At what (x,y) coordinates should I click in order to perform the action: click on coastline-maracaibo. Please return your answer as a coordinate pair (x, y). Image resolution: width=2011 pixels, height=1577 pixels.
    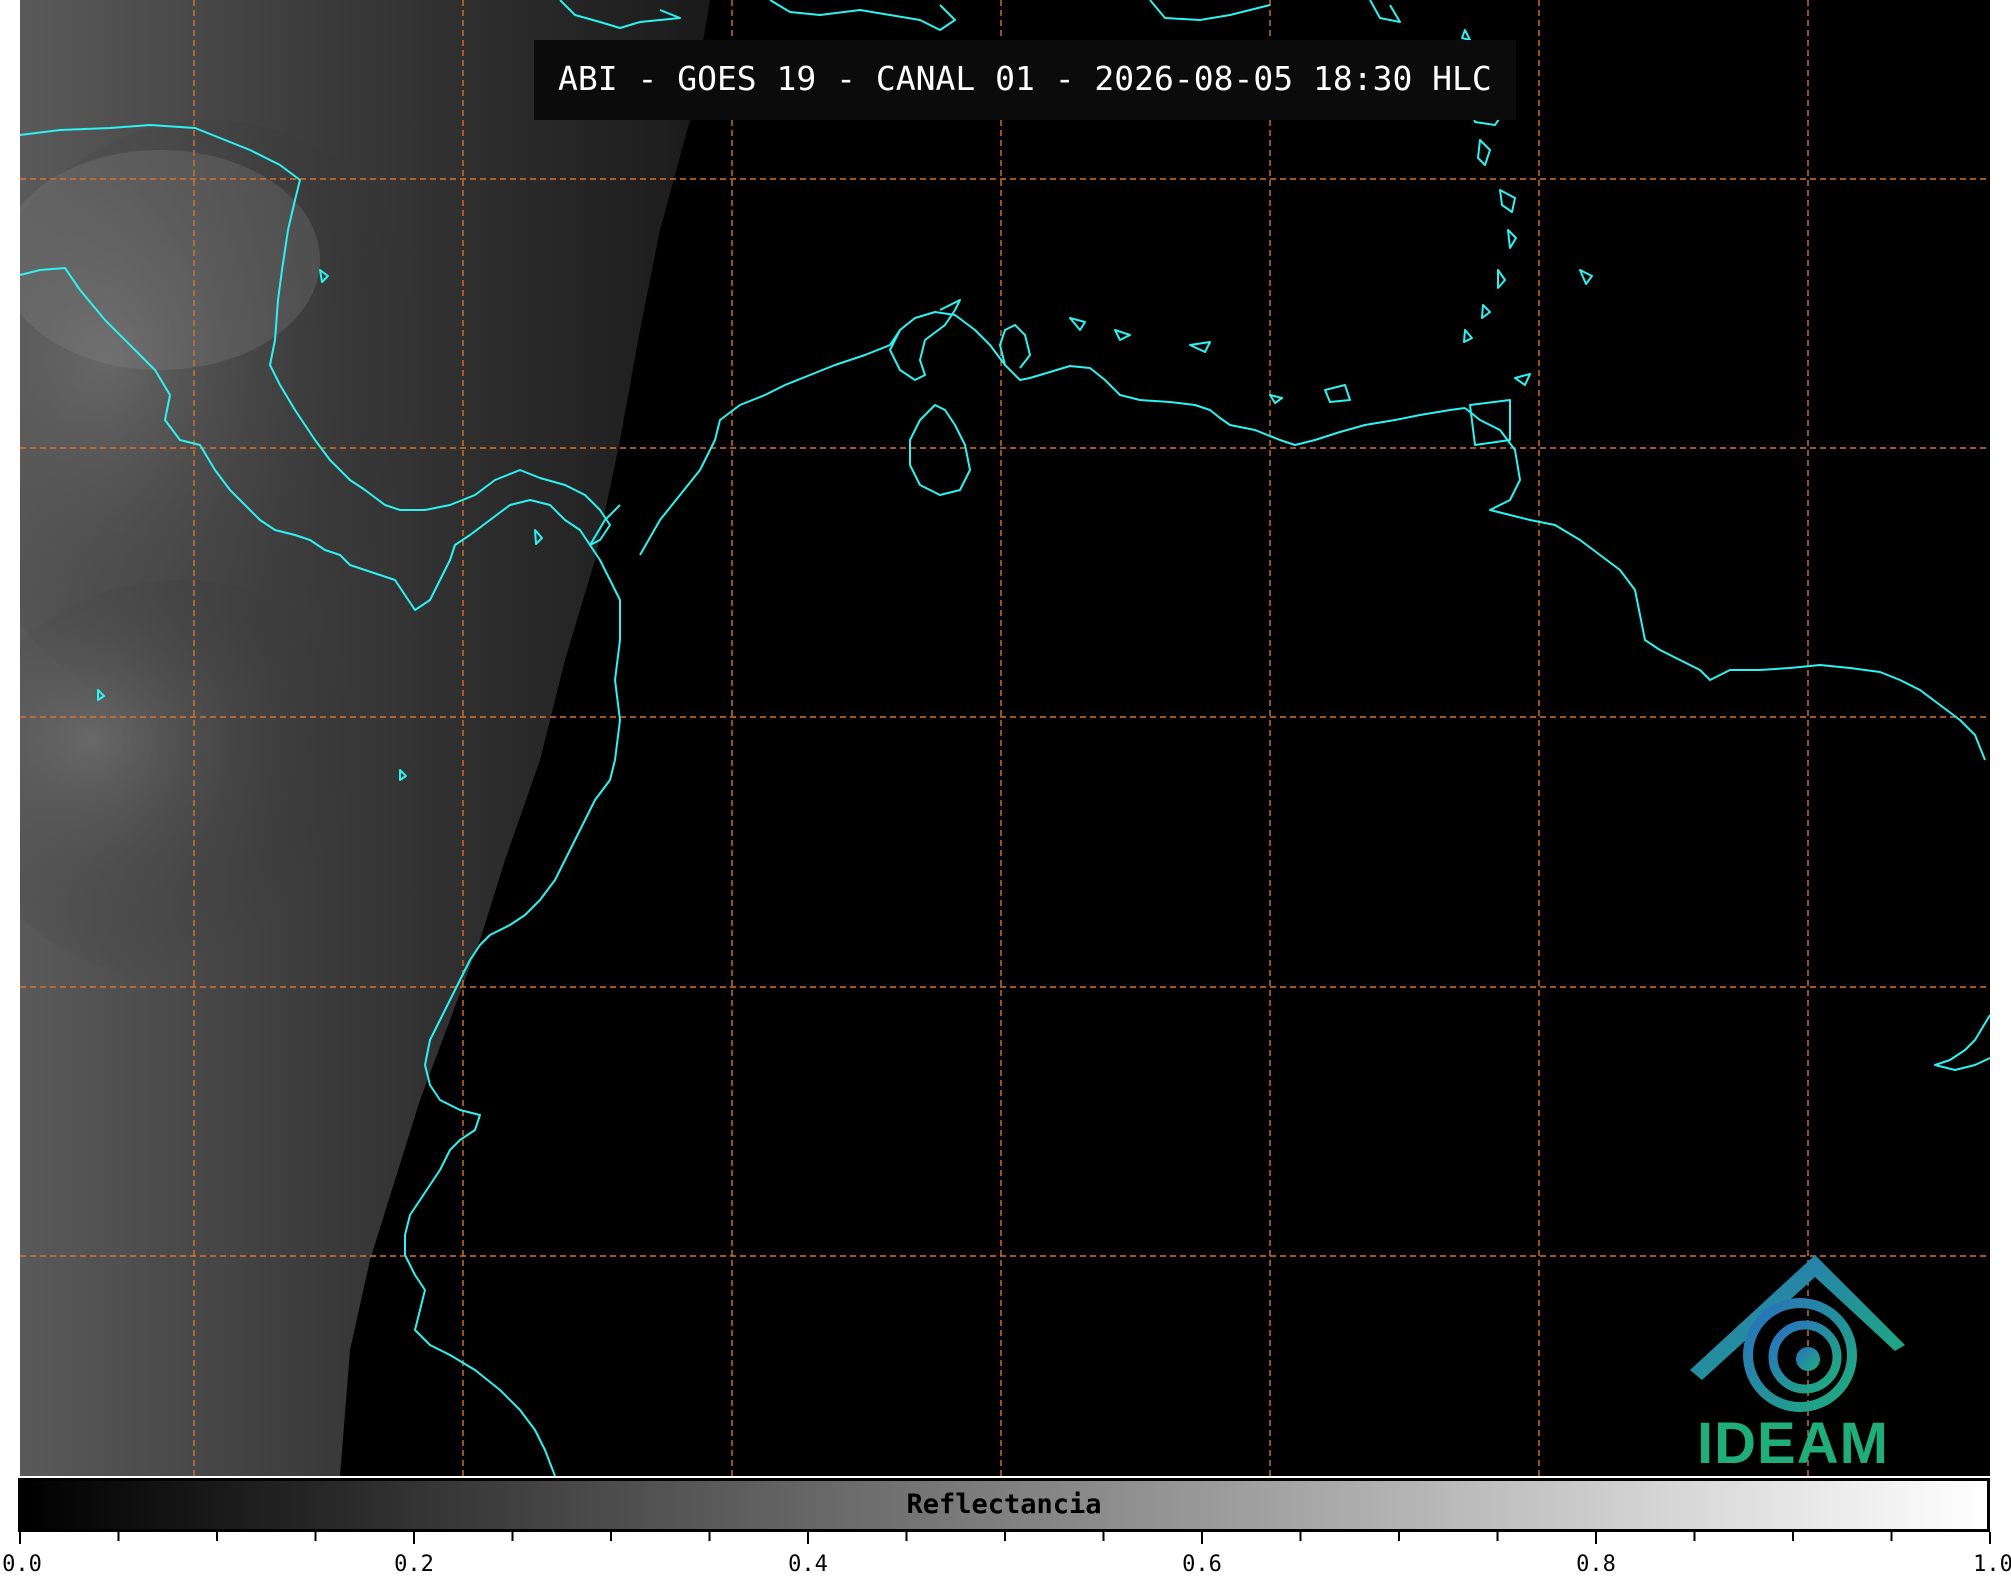
    Looking at the image, I should click on (940, 450).